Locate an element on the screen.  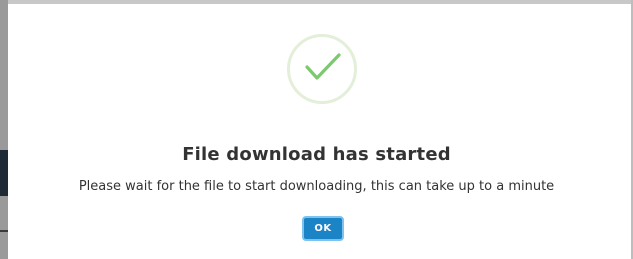
ok-button: OK is located at coordinates (323, 228).